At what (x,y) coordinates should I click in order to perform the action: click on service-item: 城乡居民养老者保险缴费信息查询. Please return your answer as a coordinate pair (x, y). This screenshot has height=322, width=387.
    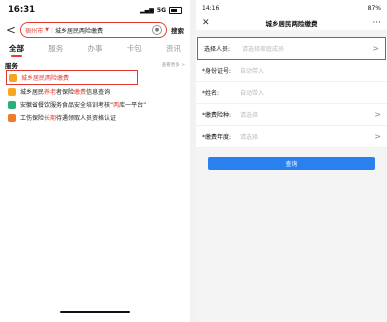
    Looking at the image, I should click on (95, 91).